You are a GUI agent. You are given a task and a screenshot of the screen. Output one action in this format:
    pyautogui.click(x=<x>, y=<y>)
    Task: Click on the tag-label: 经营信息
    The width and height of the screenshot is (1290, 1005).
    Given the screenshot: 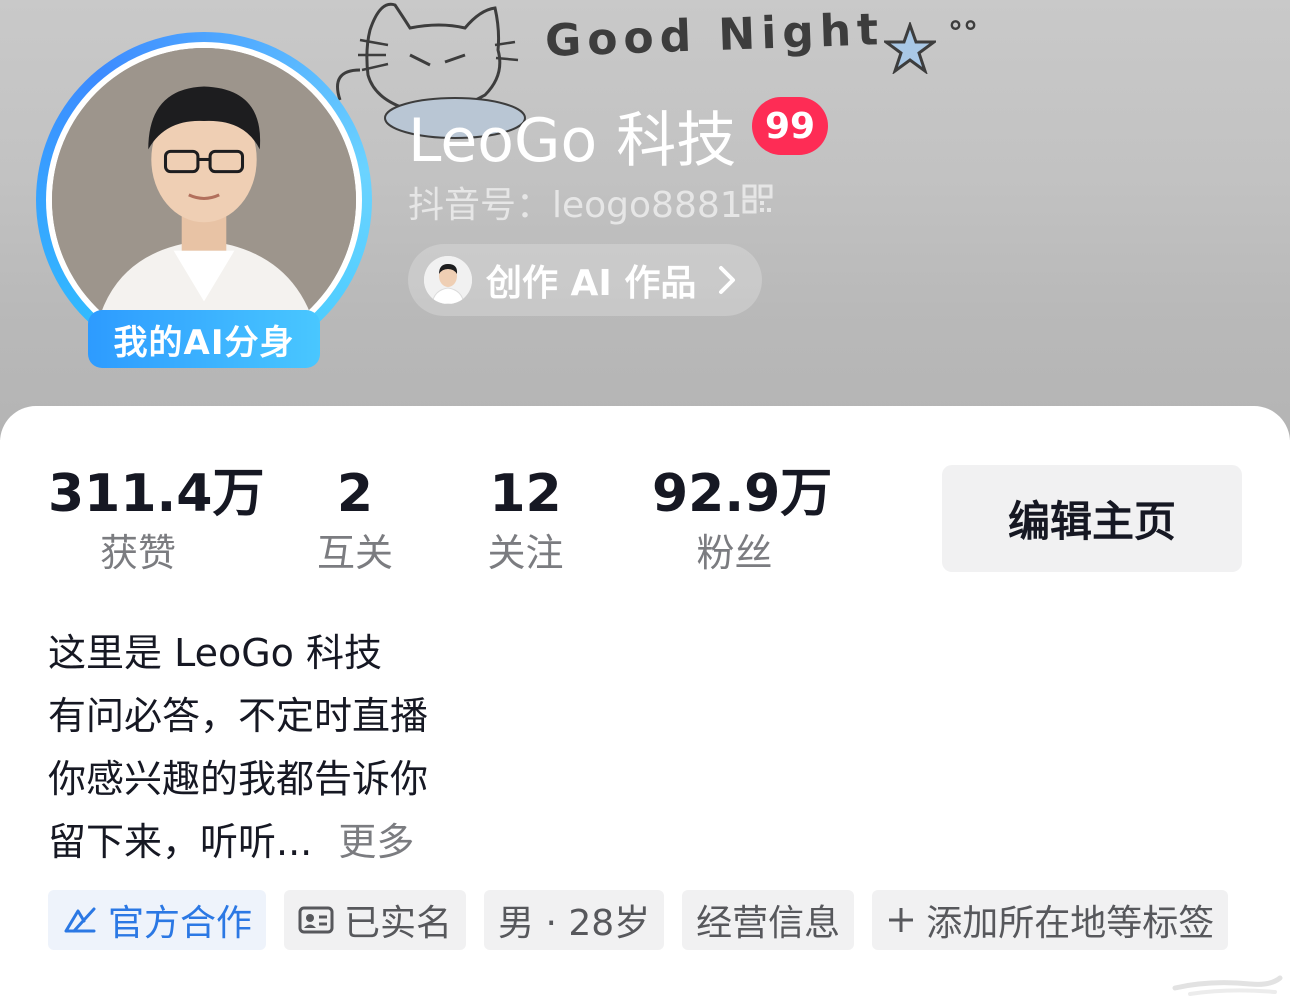 What is the action you would take?
    pyautogui.click(x=768, y=923)
    